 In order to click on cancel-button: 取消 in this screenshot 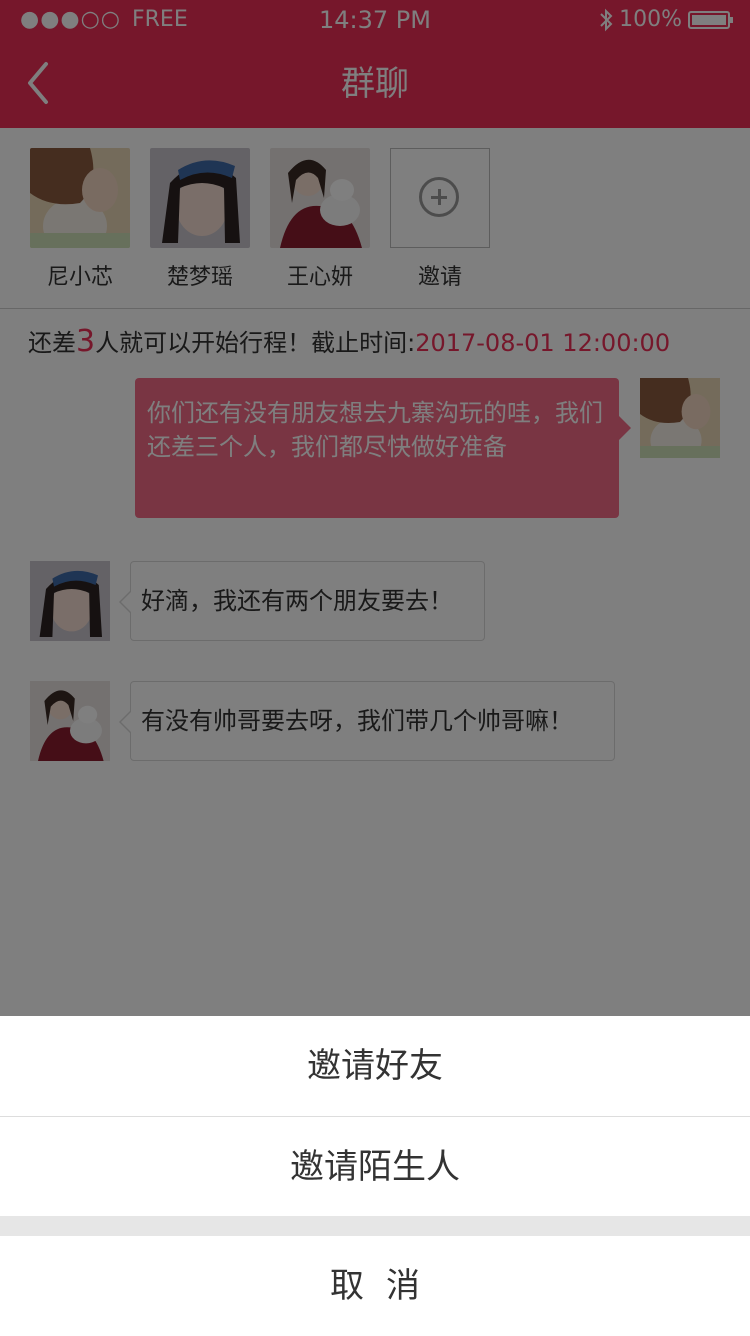, I will do `click(375, 1286)`.